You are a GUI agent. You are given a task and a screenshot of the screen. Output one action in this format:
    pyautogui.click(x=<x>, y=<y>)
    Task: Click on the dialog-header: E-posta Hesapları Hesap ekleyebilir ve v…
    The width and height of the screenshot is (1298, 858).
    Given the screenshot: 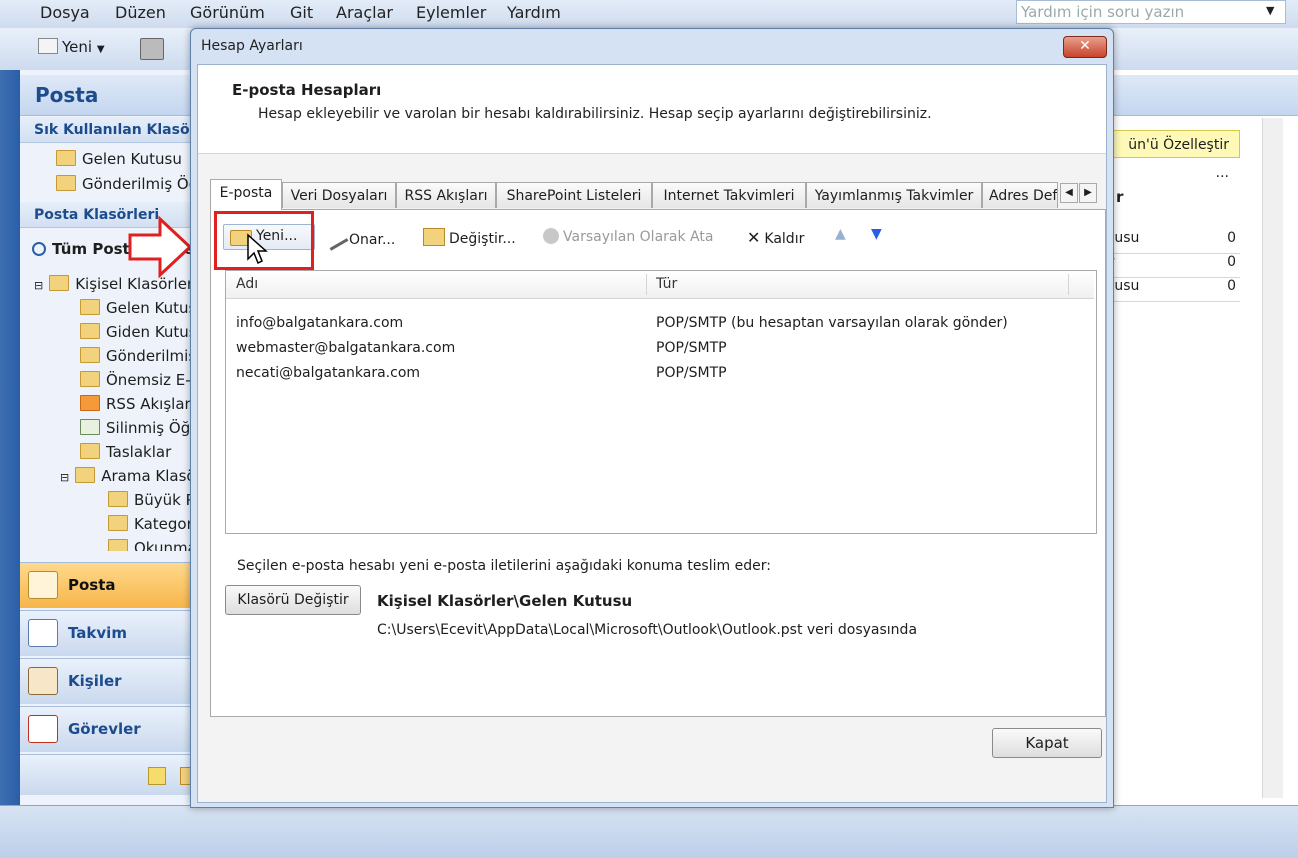 What is the action you would take?
    pyautogui.click(x=652, y=109)
    